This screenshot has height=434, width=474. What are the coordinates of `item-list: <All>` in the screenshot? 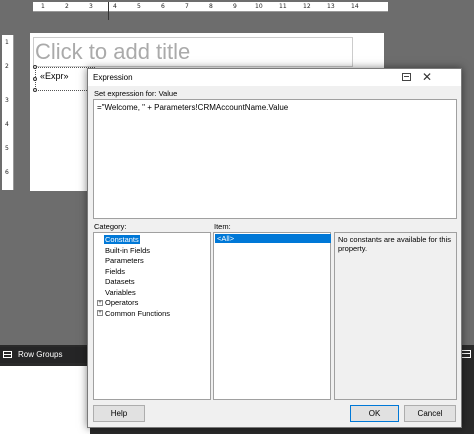 It's located at (272, 316).